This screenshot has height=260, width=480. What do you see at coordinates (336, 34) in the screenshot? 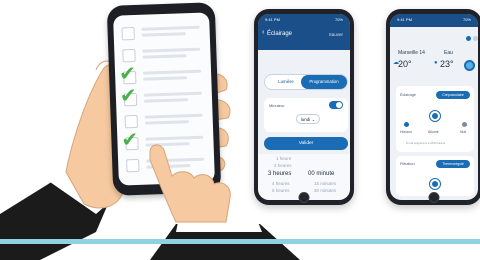
I see `save-button: Sauver` at bounding box center [336, 34].